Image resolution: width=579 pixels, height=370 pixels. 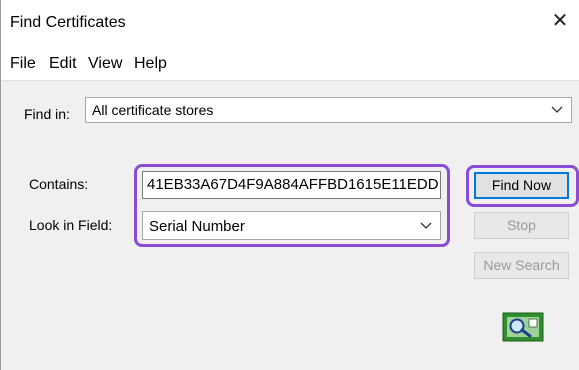 What do you see at coordinates (23, 64) in the screenshot?
I see `menu-file: File` at bounding box center [23, 64].